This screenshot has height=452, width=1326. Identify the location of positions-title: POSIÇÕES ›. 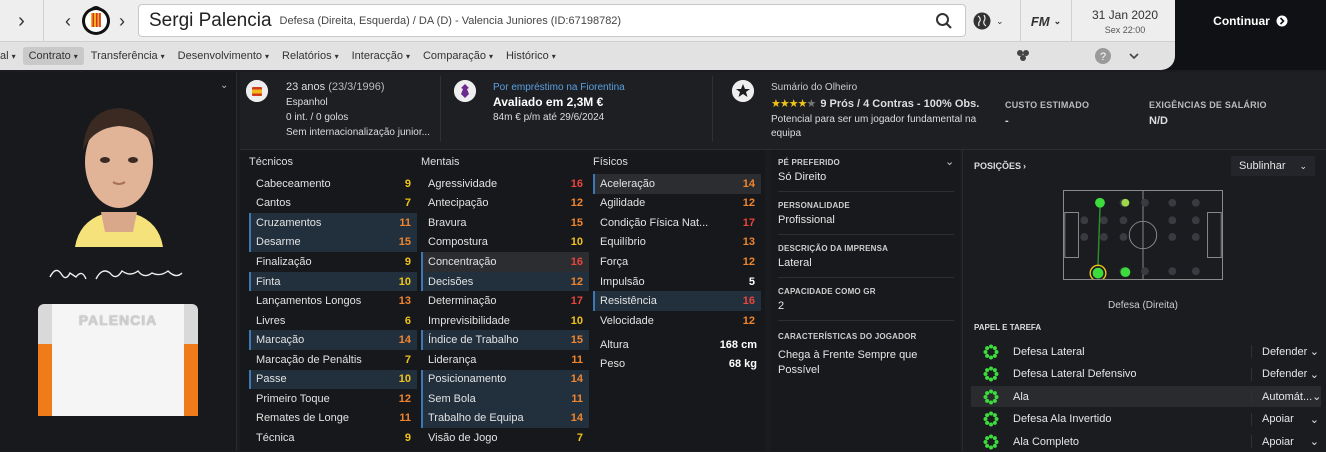
(1000, 166).